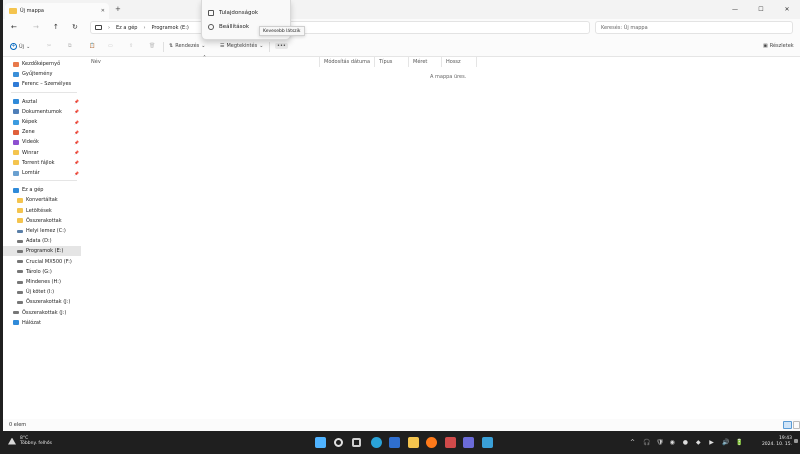 The image size is (800, 454). Describe the element at coordinates (42, 74) in the screenshot. I see `sidebar-item: Gyűjtemény` at that location.